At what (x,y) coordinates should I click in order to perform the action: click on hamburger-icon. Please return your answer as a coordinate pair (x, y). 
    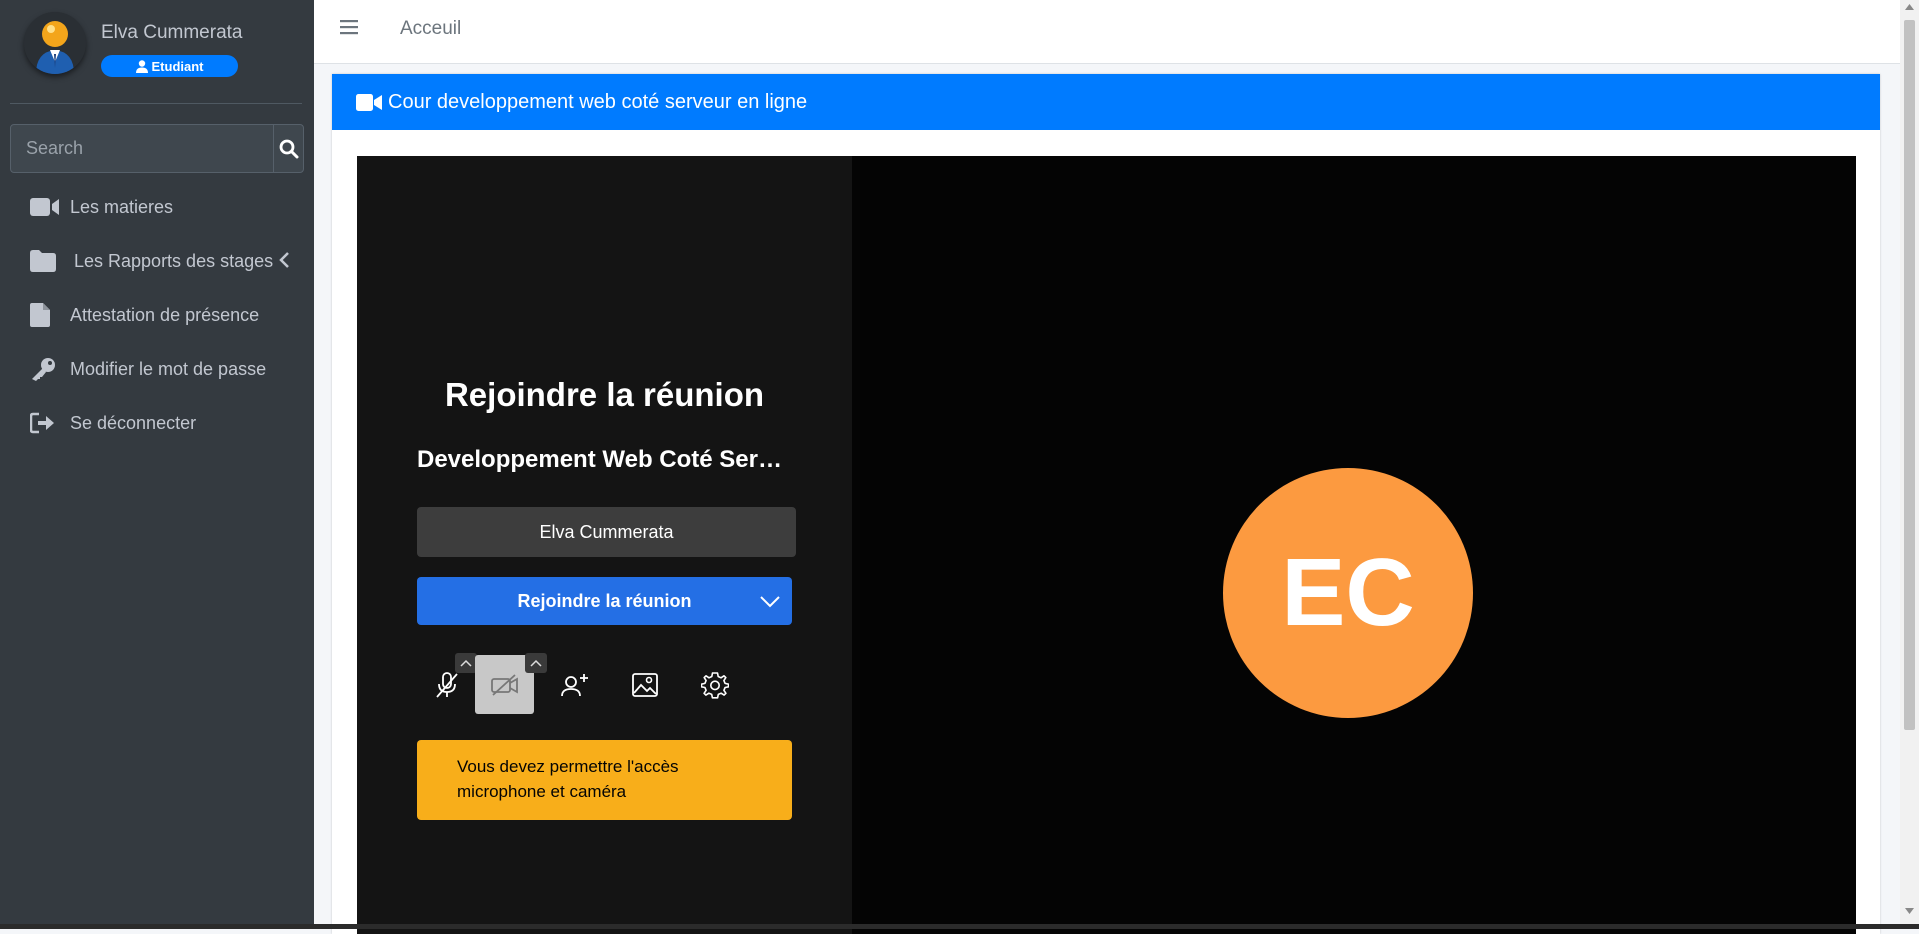
    Looking at the image, I should click on (349, 27).